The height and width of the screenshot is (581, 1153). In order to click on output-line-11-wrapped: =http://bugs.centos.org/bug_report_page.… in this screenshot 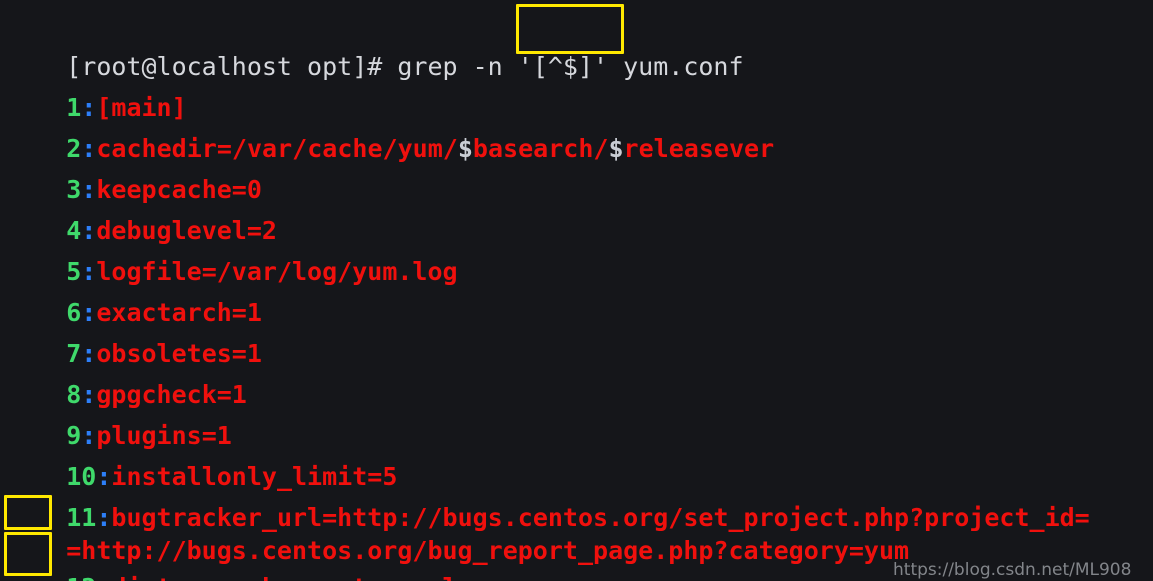, I will do `click(457, 527)`.